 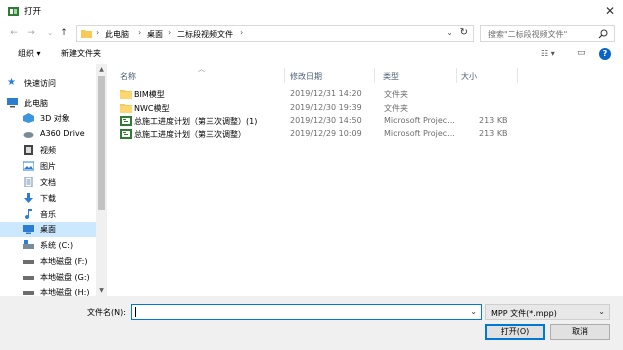 What do you see at coordinates (275, 33) in the screenshot?
I see `address-bar: › 此电脑 › 桌面 › 二标段视频文件 › ⌄ ↻` at bounding box center [275, 33].